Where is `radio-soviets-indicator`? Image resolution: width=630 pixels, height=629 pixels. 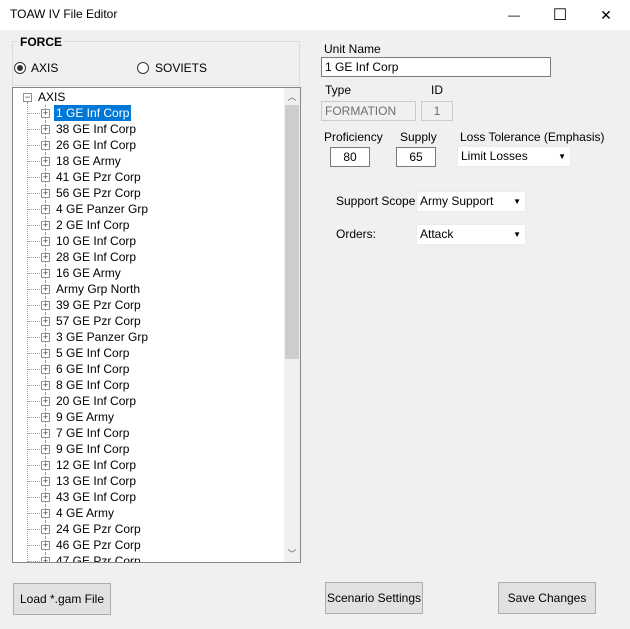
radio-soviets-indicator is located at coordinates (143, 68).